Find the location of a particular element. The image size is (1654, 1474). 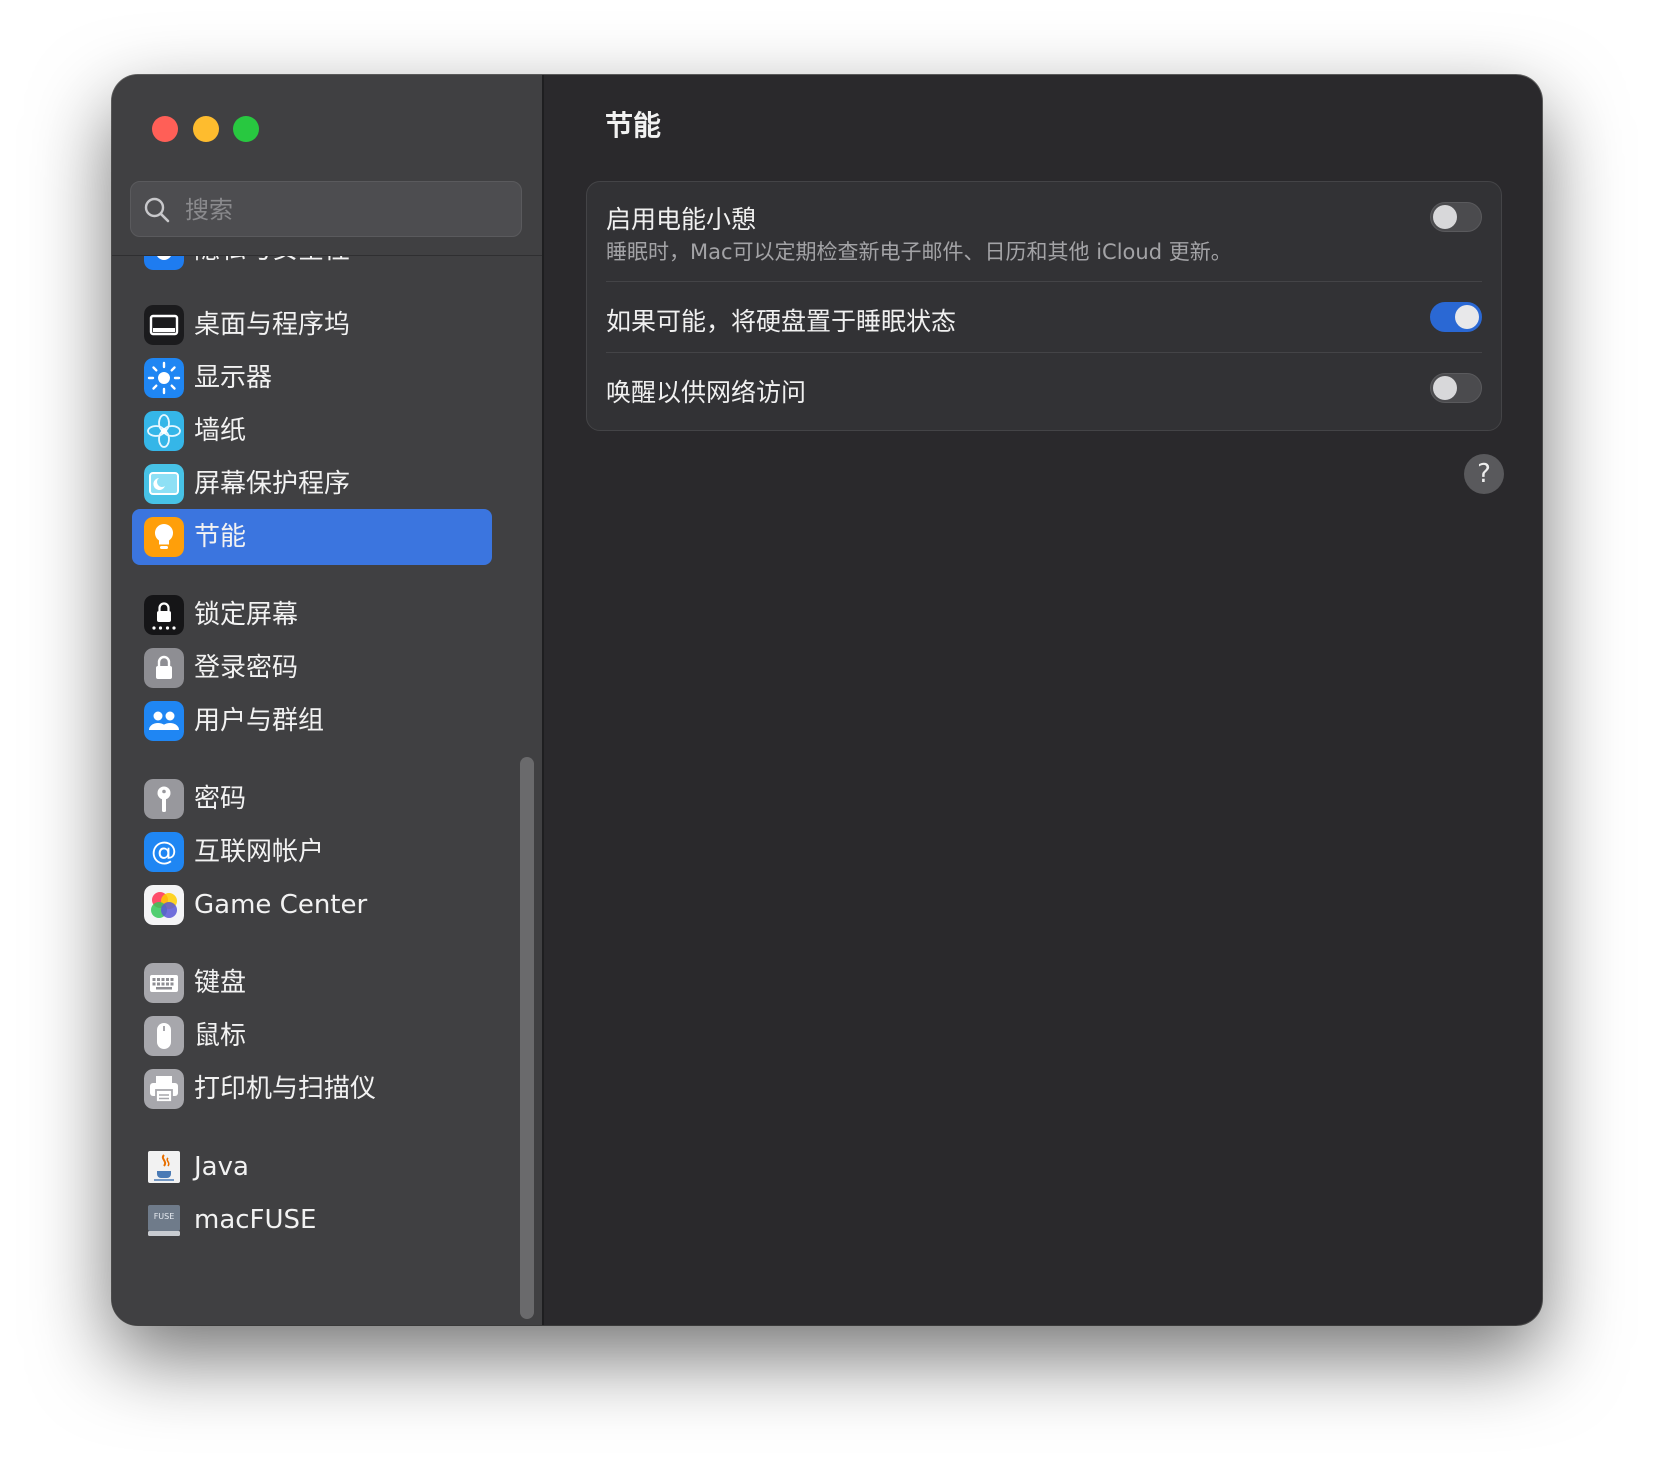

search-icon is located at coordinates (157, 210).